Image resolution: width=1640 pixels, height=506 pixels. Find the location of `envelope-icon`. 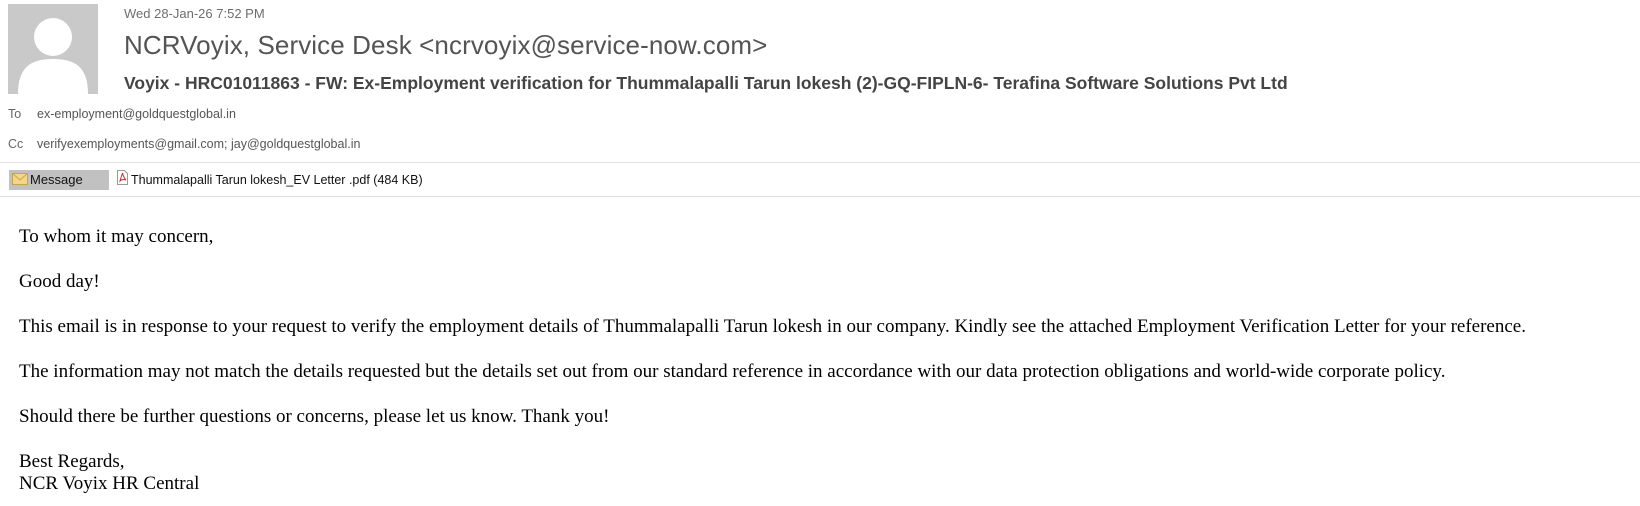

envelope-icon is located at coordinates (20, 181).